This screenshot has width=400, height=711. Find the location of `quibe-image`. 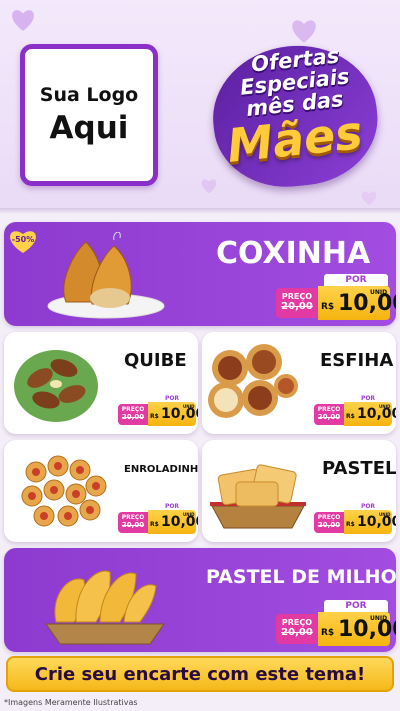

quibe-image is located at coordinates (56, 382).